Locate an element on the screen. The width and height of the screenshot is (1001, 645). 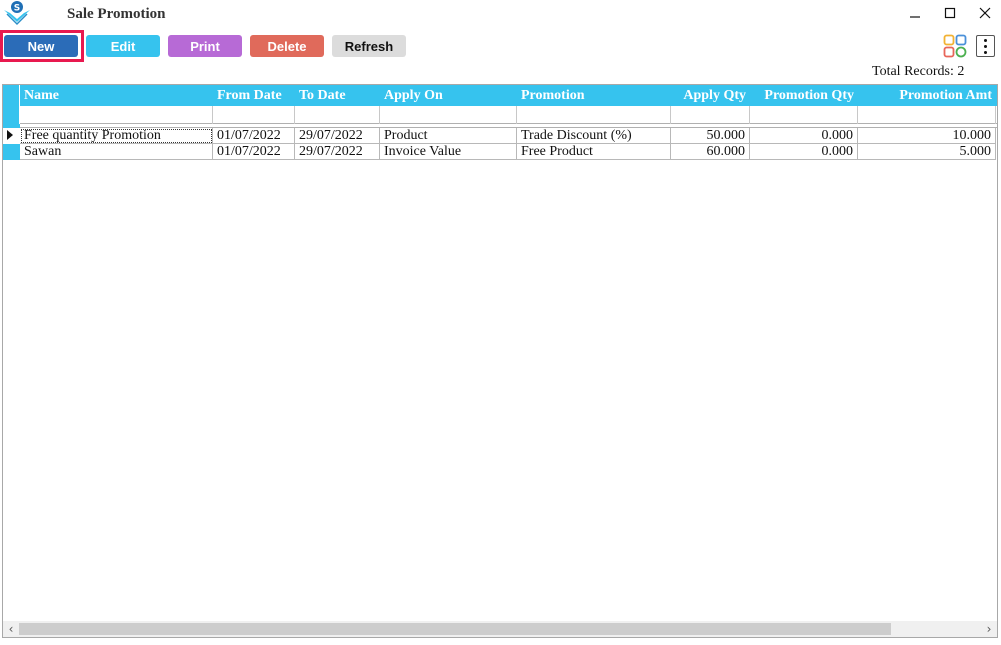
cell-promotion: Free Product is located at coordinates (594, 152).